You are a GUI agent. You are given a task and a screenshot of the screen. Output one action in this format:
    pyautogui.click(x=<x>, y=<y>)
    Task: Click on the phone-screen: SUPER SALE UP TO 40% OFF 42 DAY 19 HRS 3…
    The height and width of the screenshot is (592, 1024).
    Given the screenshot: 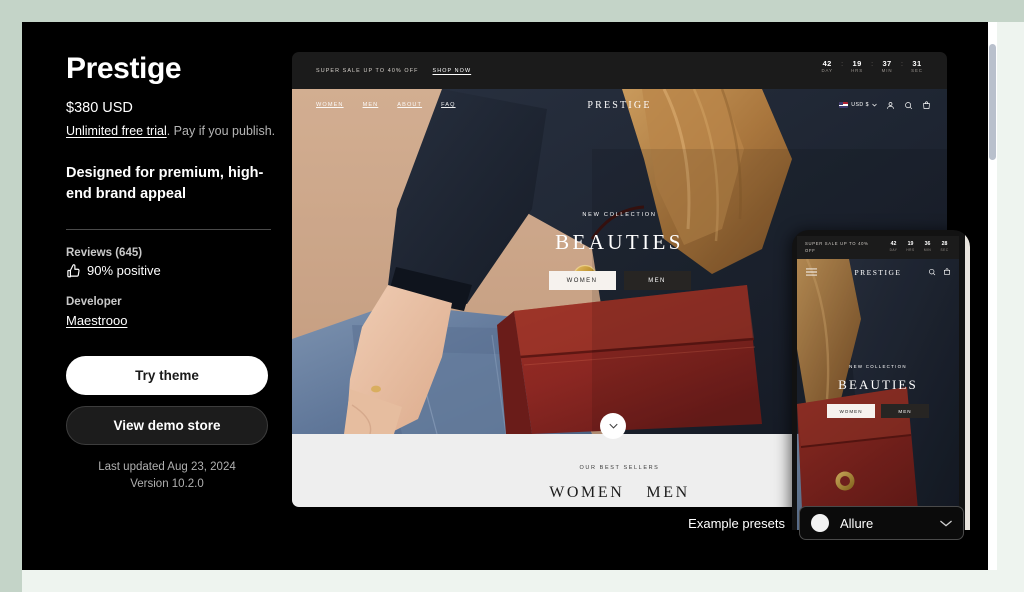 What is the action you would take?
    pyautogui.click(x=878, y=383)
    